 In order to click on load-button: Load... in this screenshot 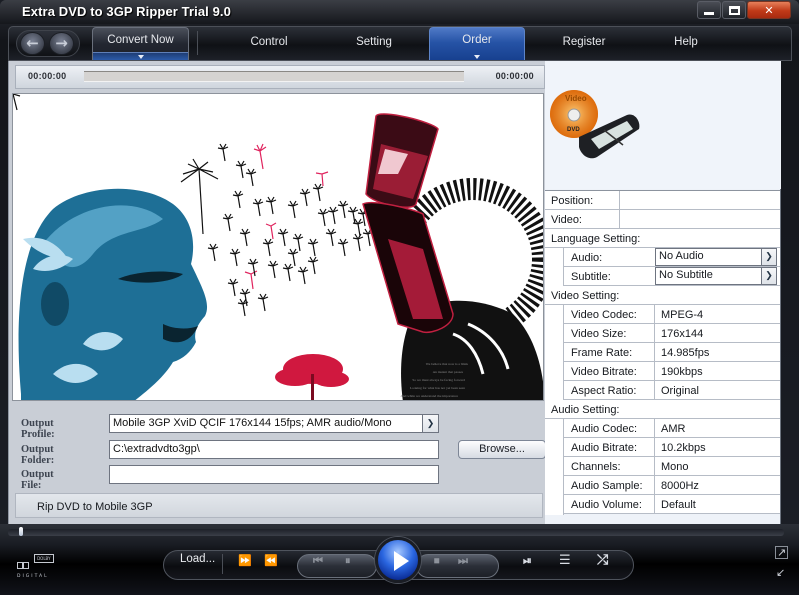, I will do `click(197, 559)`.